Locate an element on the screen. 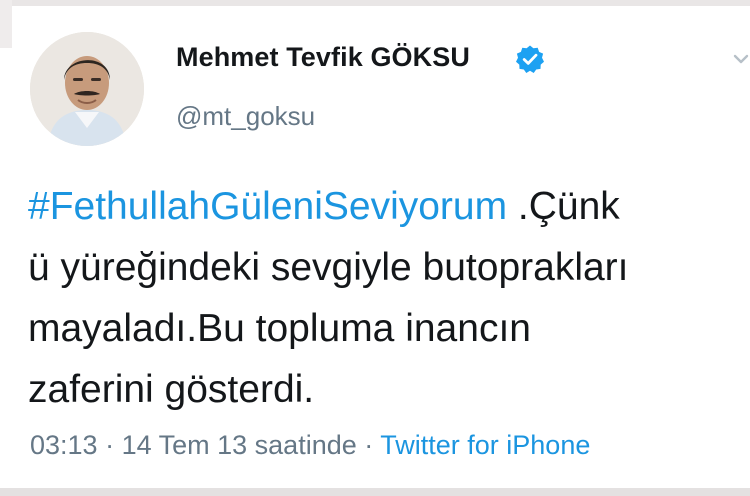  top-border-strip is located at coordinates (375, 3).